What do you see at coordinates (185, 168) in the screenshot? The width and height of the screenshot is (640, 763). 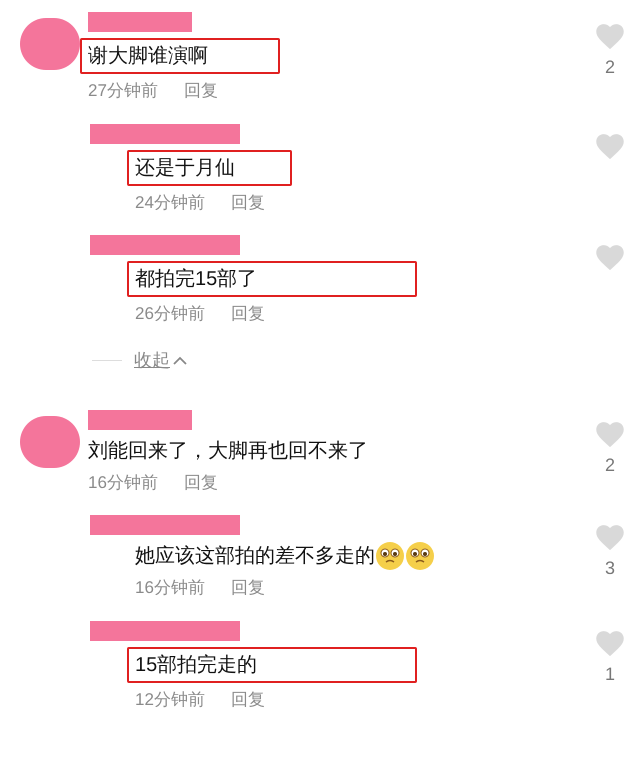 I see `comment-text: 还是于月仙` at bounding box center [185, 168].